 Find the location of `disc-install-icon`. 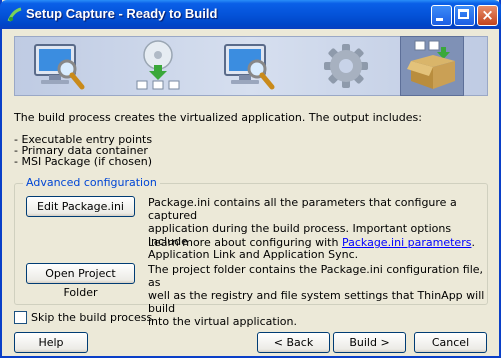

disc-install-icon is located at coordinates (158, 66).